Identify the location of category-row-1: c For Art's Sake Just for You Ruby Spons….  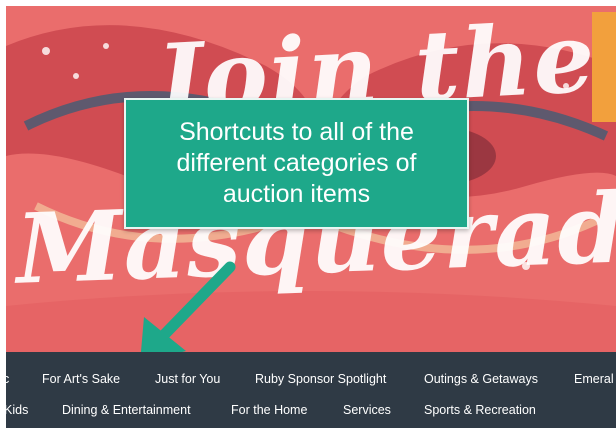
(311, 381).